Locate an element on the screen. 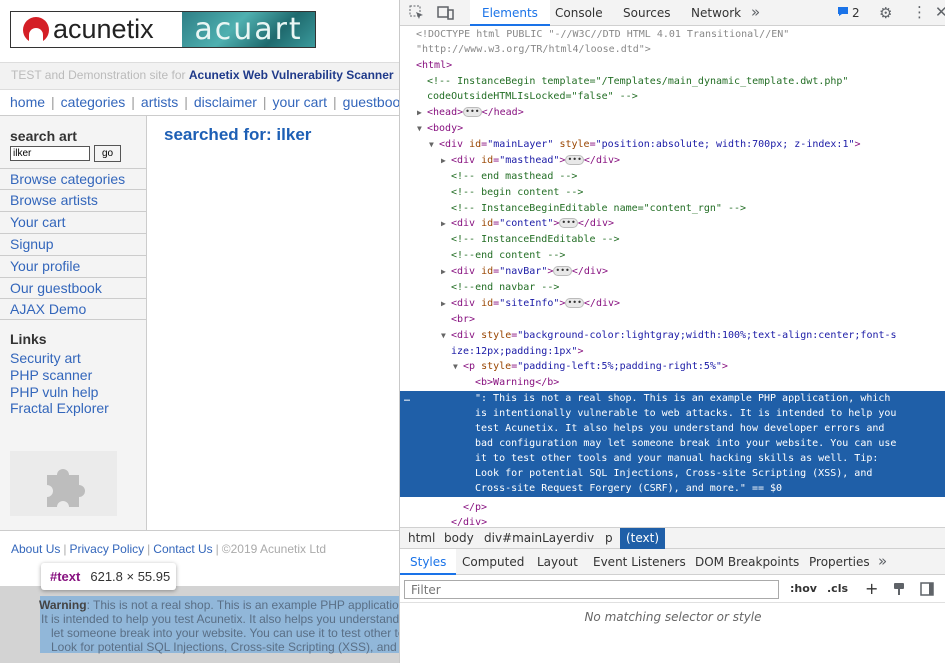  dom-line-masthead: ▶ <div id="masthead"> ••• </div> is located at coordinates (672, 161).